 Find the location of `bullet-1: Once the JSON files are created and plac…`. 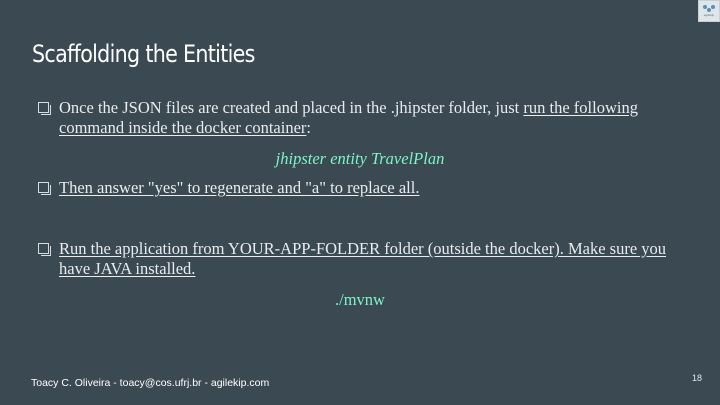

bullet-1: Once the JSON files are created and plac… is located at coordinates (358, 118).